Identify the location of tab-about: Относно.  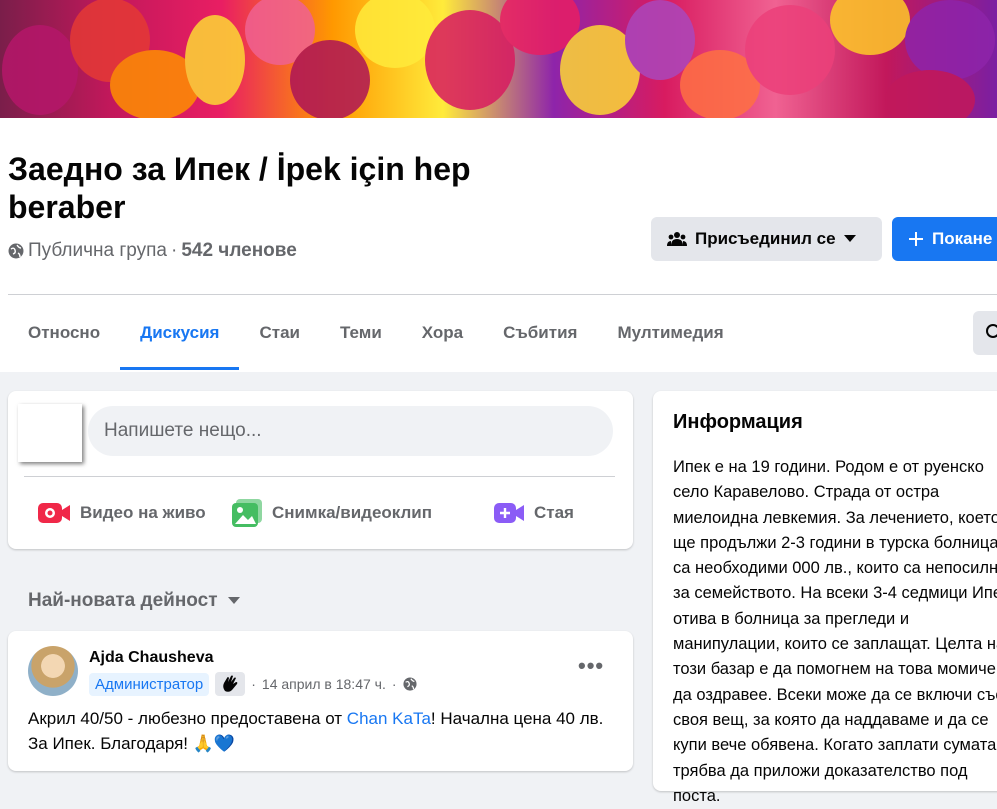
(64, 333).